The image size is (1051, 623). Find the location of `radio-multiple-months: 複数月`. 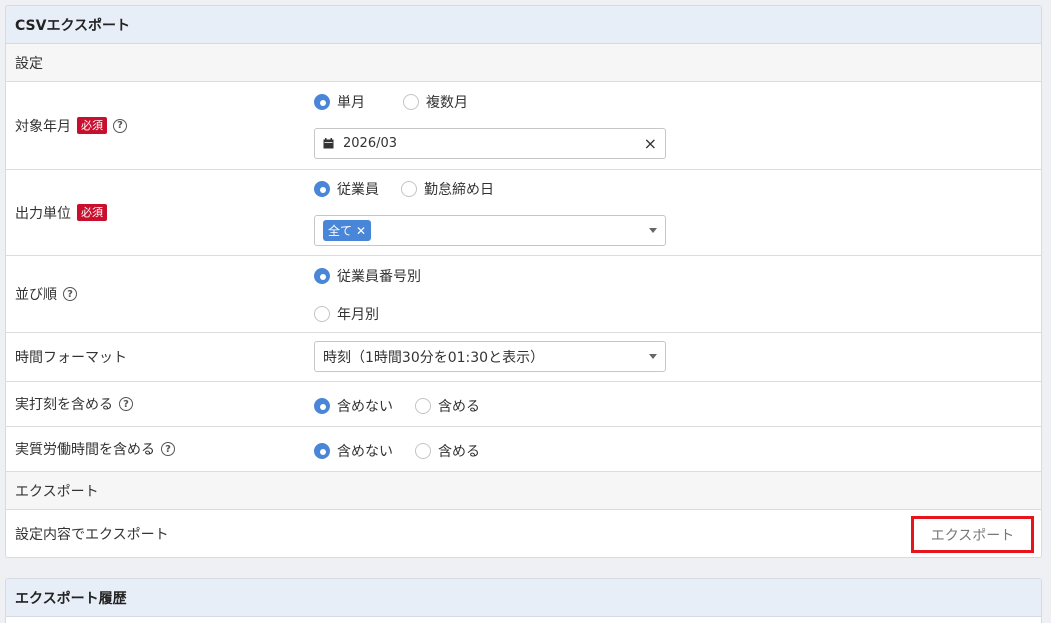

radio-multiple-months: 複数月 is located at coordinates (435, 102).